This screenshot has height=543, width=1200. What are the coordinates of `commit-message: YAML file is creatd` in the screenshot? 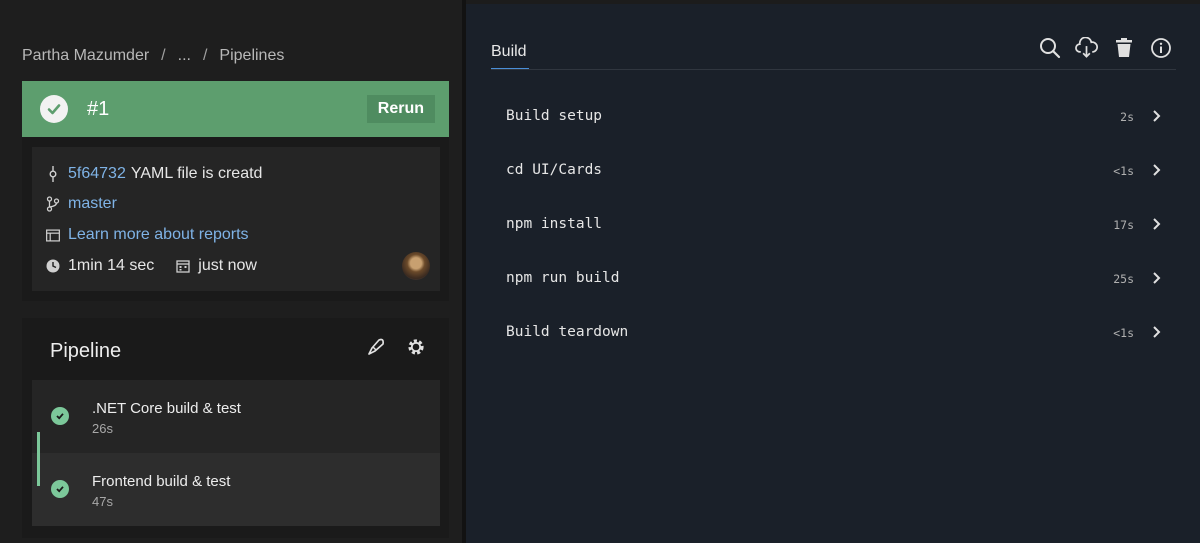 It's located at (196, 173).